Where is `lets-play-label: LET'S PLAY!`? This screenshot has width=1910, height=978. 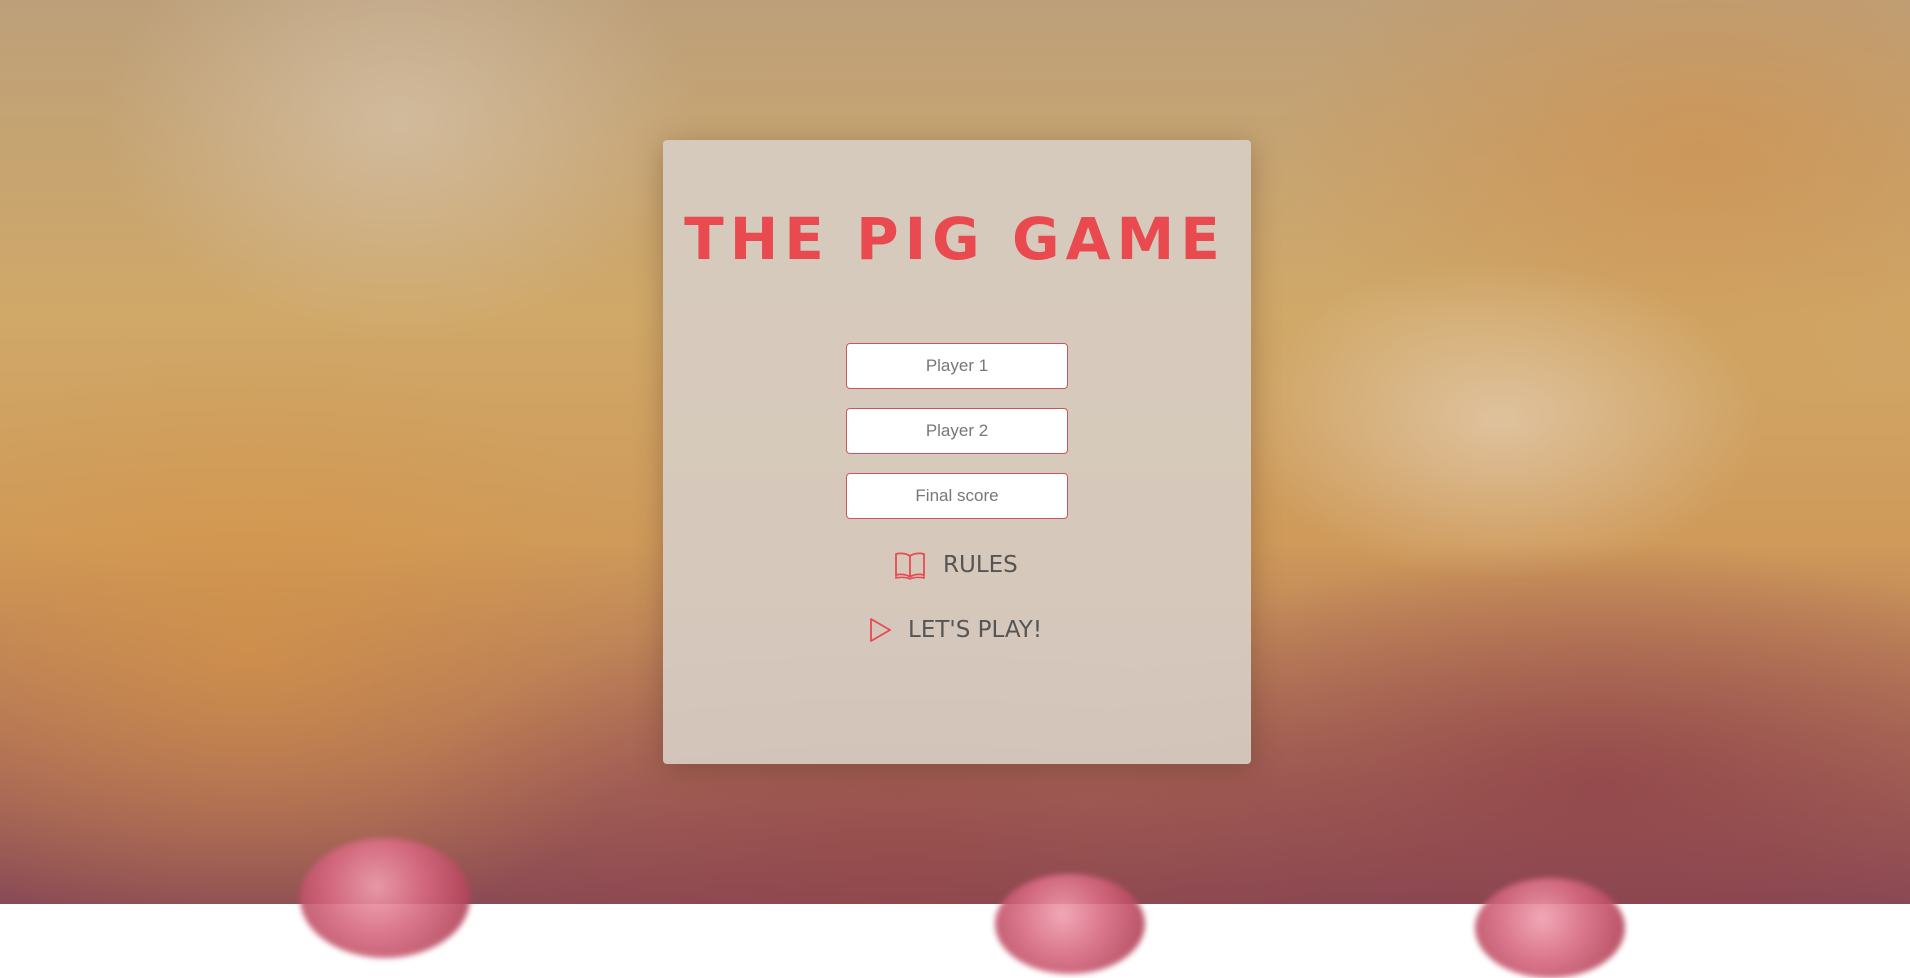 lets-play-label: LET'S PLAY! is located at coordinates (975, 630).